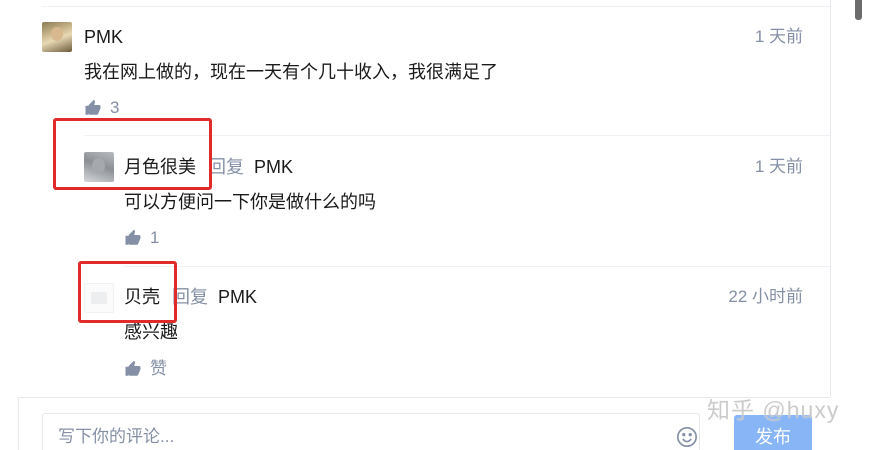 The width and height of the screenshot is (872, 450). I want to click on avatar, so click(57, 37).